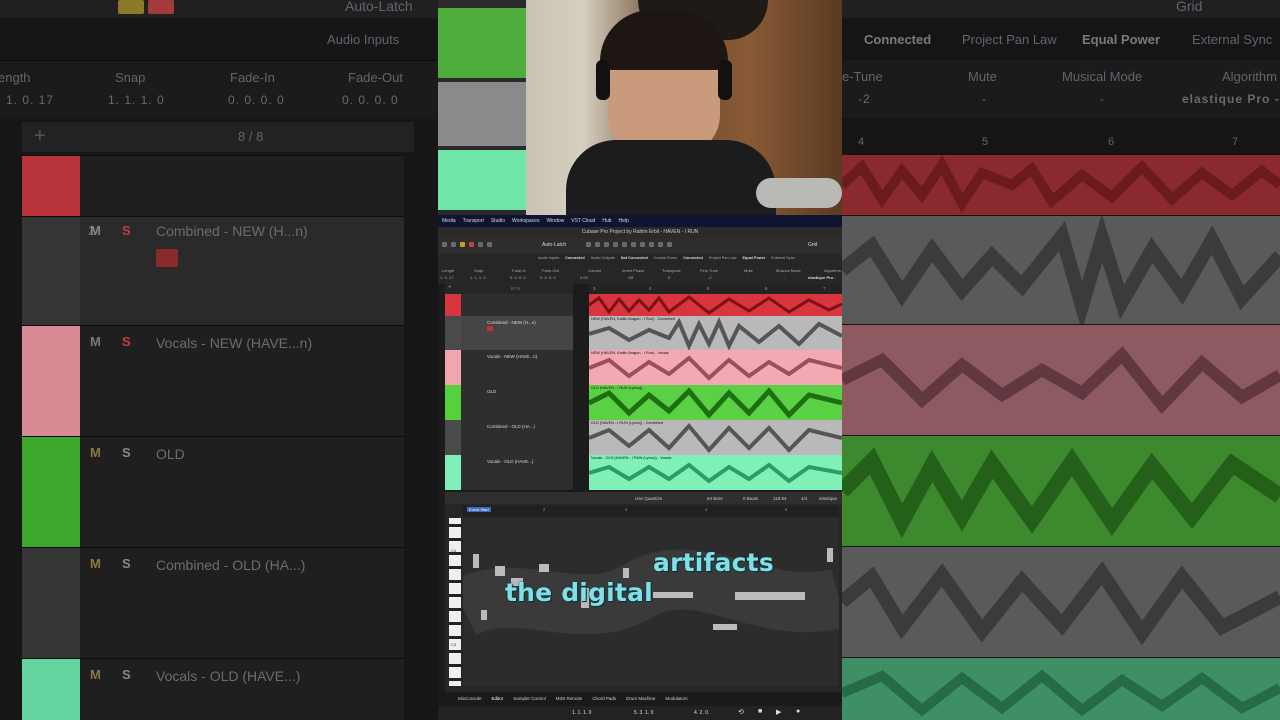 The image size is (1280, 720). I want to click on info-value: 1. 1. 1. 0, so click(478, 277).